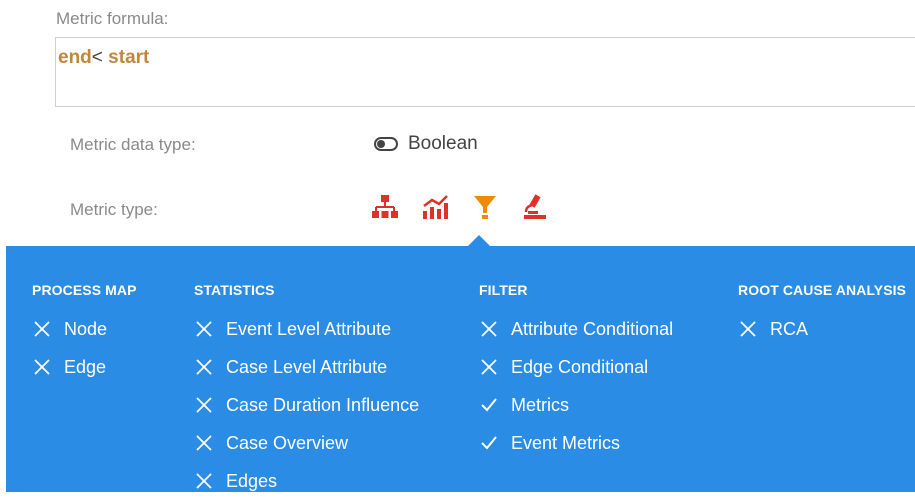 Image resolution: width=915 pixels, height=500 pixels. I want to click on column-heading: STATISTICS, so click(234, 290).